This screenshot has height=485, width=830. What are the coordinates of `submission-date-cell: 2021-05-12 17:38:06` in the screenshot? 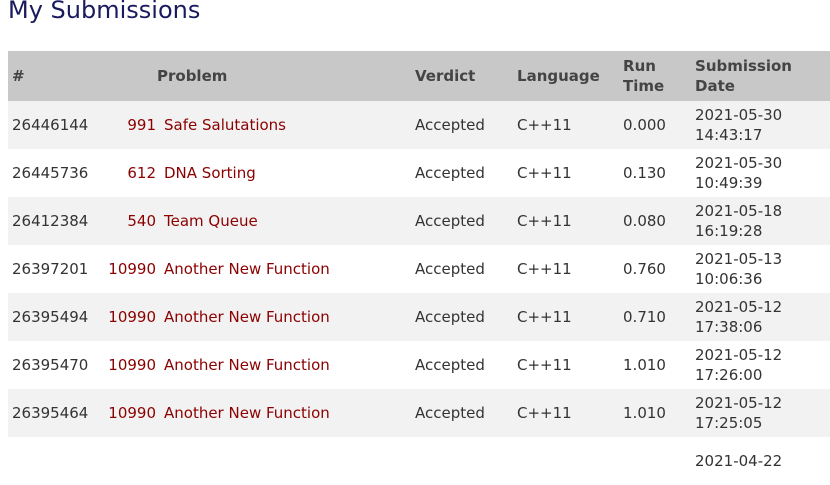 It's located at (760, 317).